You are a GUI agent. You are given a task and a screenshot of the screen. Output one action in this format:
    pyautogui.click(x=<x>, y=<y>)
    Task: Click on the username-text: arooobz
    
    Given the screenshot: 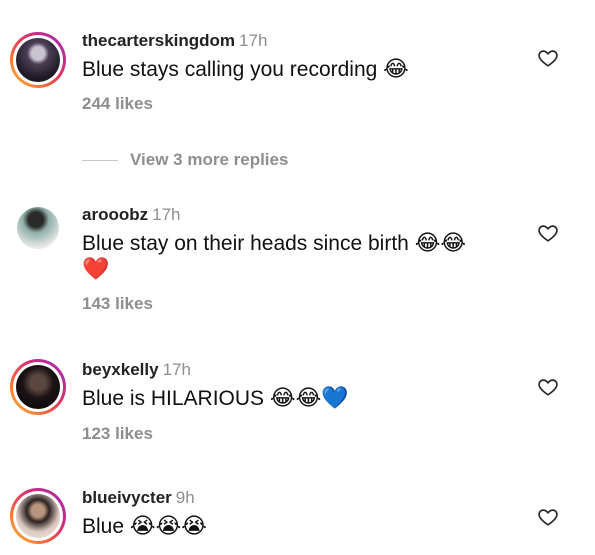 What is the action you would take?
    pyautogui.click(x=115, y=214)
    